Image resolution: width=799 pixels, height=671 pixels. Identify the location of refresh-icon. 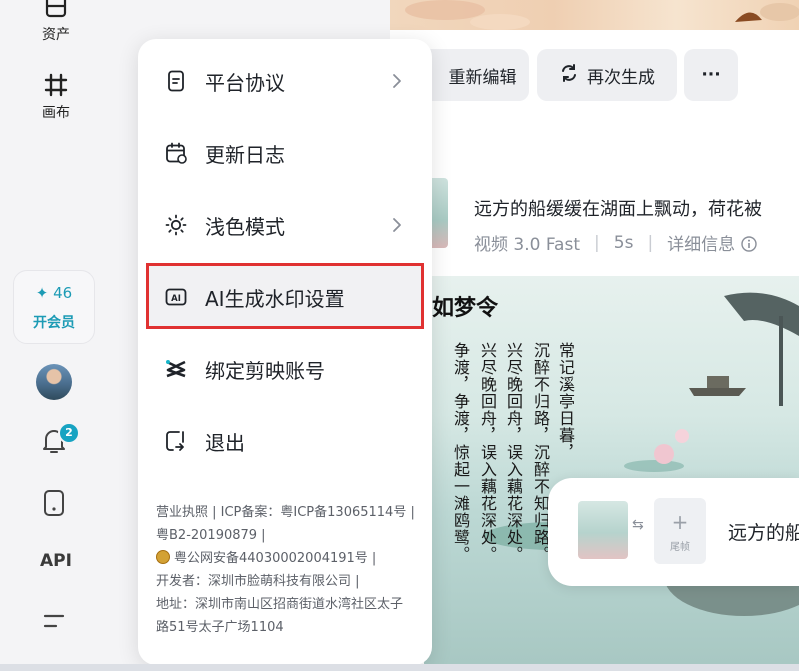
(569, 75).